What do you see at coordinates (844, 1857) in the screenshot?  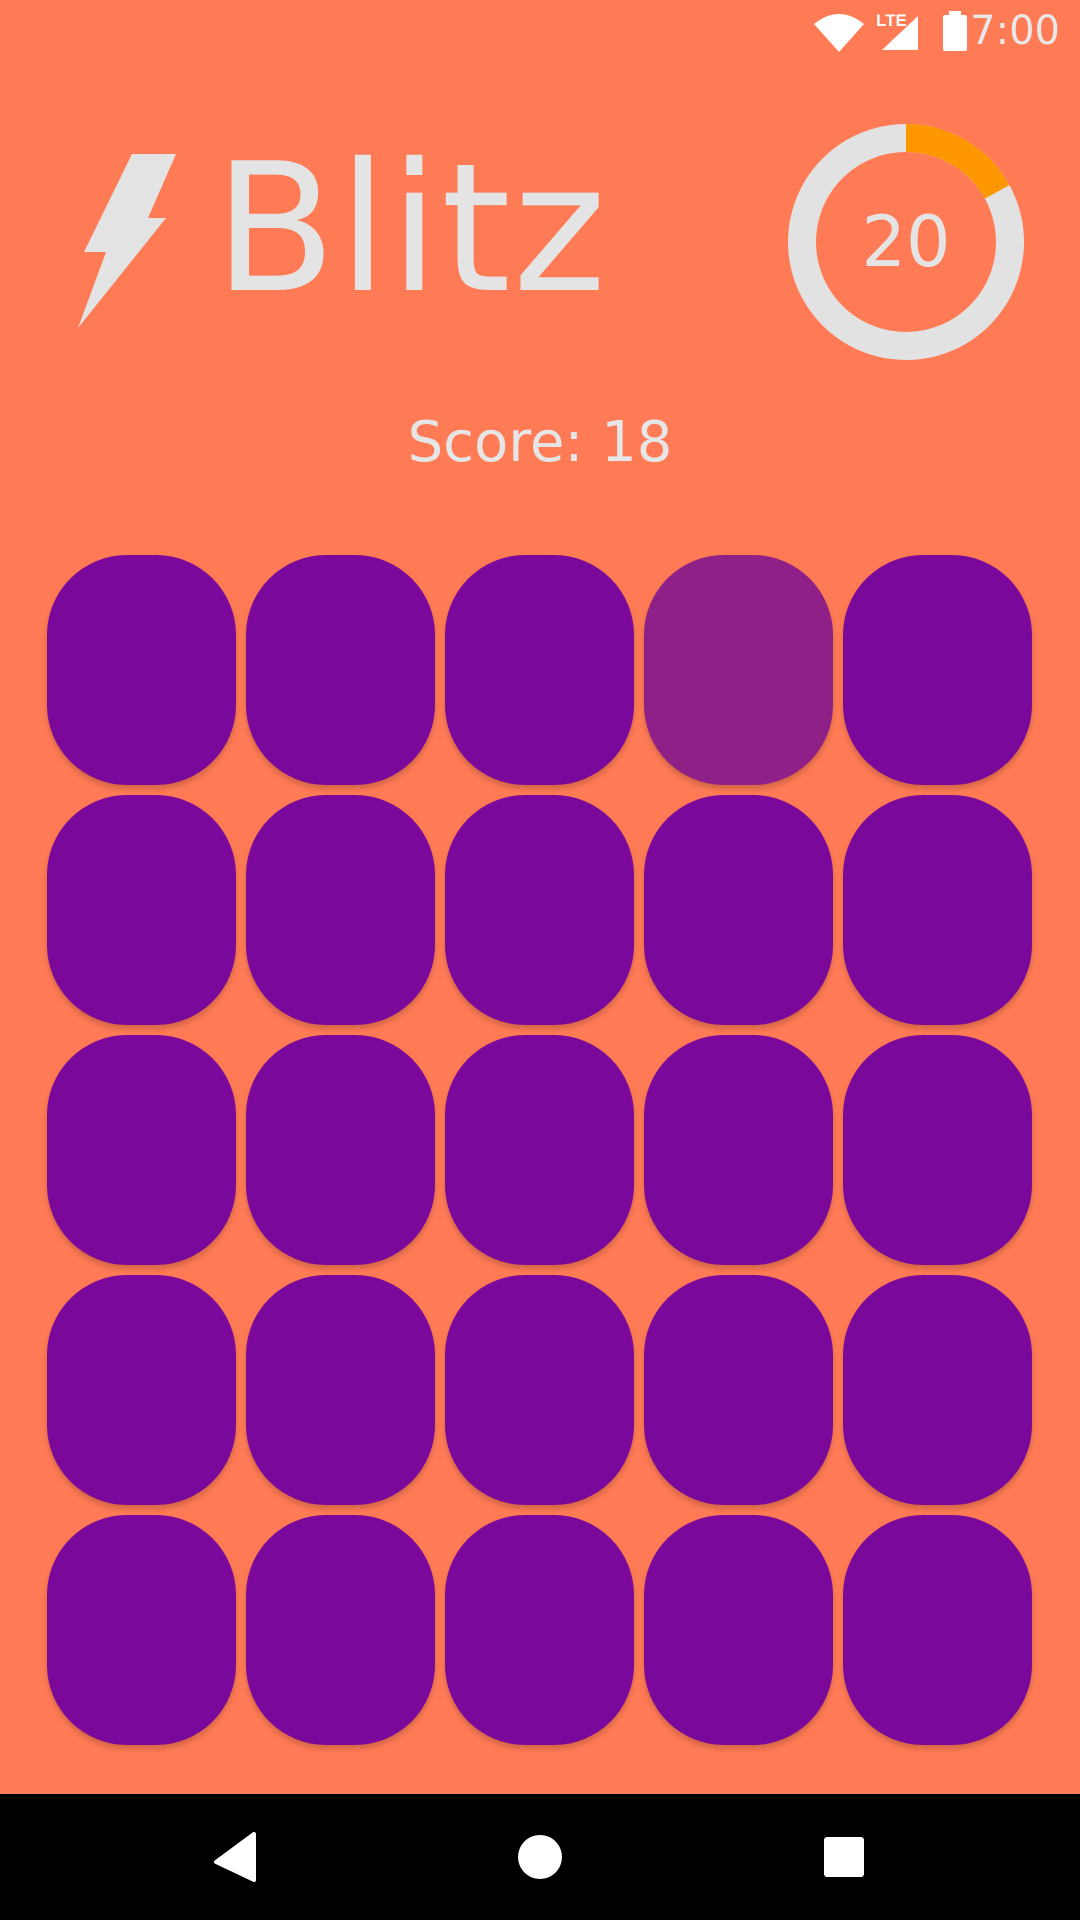 I see `recents-icon` at bounding box center [844, 1857].